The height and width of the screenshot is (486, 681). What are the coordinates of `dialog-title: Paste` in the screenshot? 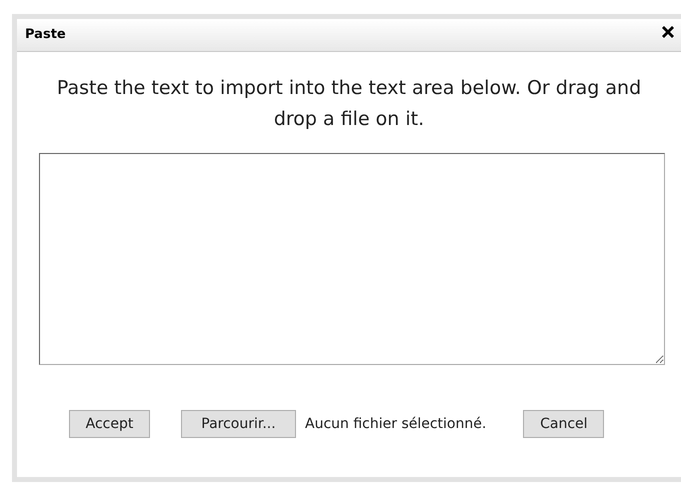 It's located at (46, 35).